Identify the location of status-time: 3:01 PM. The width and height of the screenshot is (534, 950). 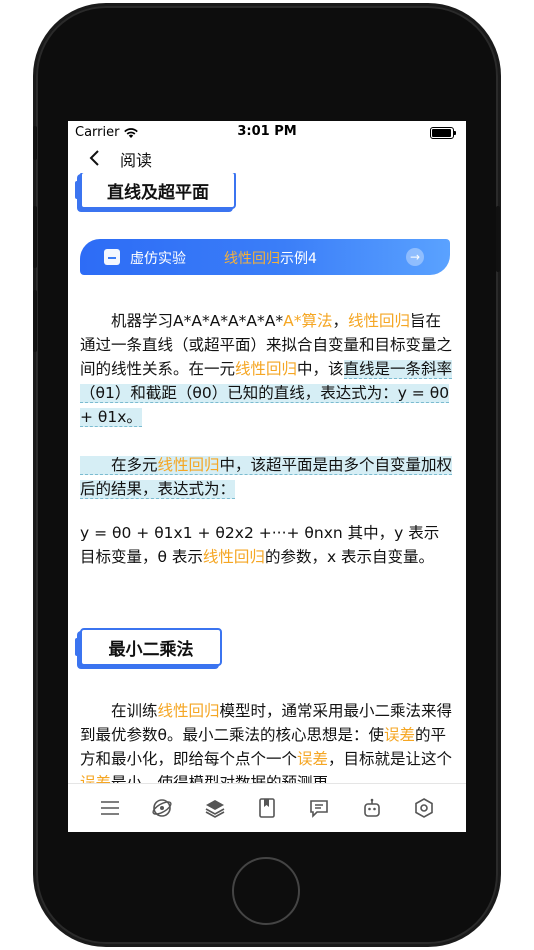
(267, 131).